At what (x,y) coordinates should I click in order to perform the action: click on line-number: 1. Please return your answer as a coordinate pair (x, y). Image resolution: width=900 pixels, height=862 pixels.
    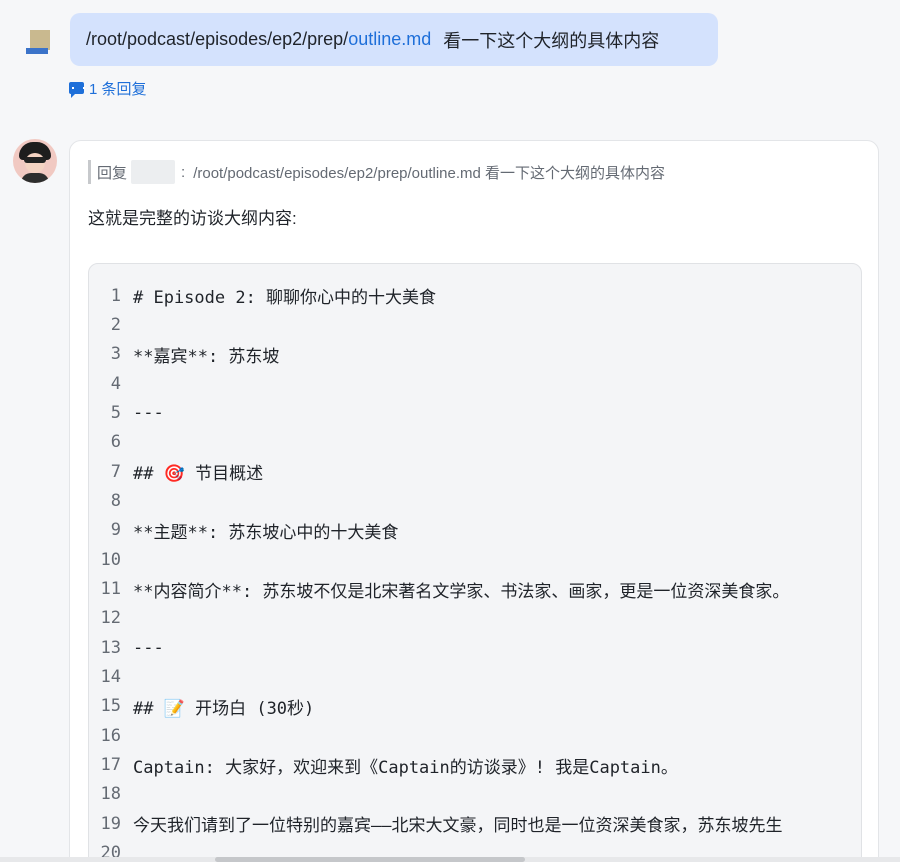
    Looking at the image, I should click on (115, 295).